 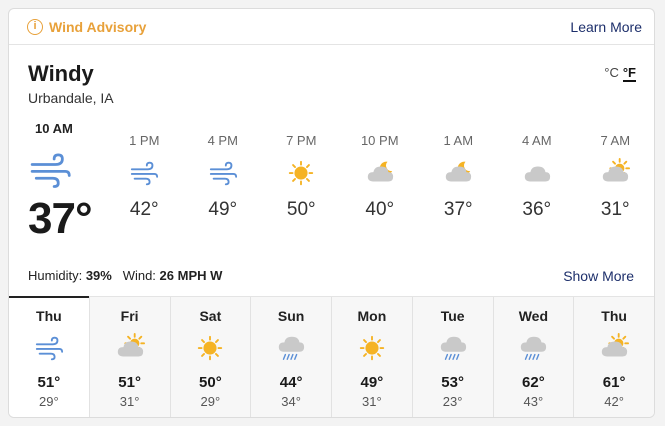 I want to click on hour-temp: 37°, so click(x=458, y=209).